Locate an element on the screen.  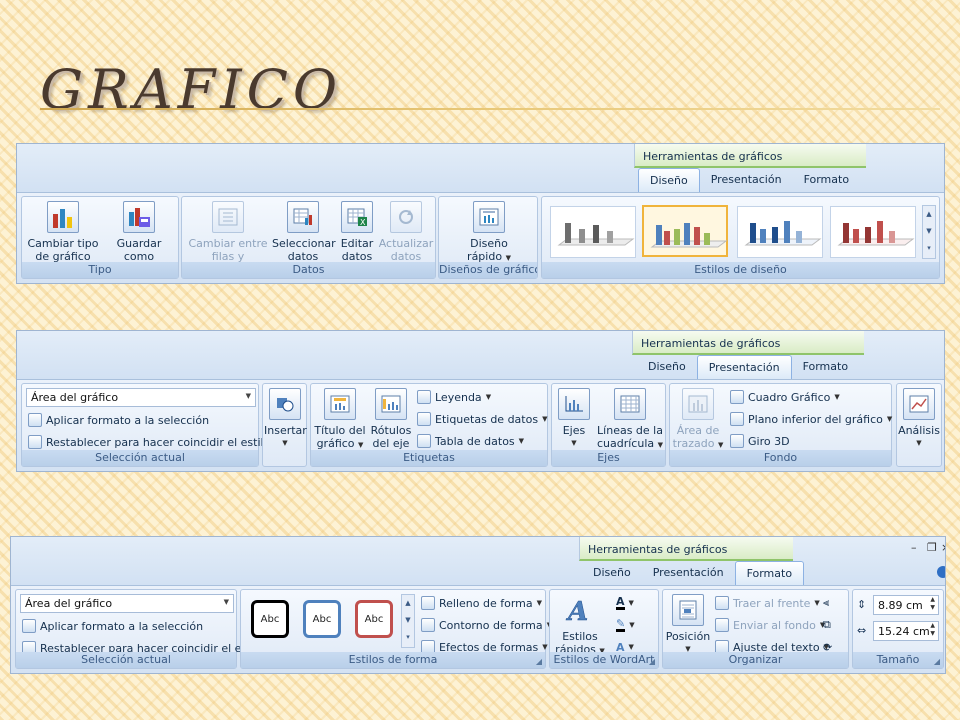
chart-style-thumb-red is located at coordinates (873, 232).